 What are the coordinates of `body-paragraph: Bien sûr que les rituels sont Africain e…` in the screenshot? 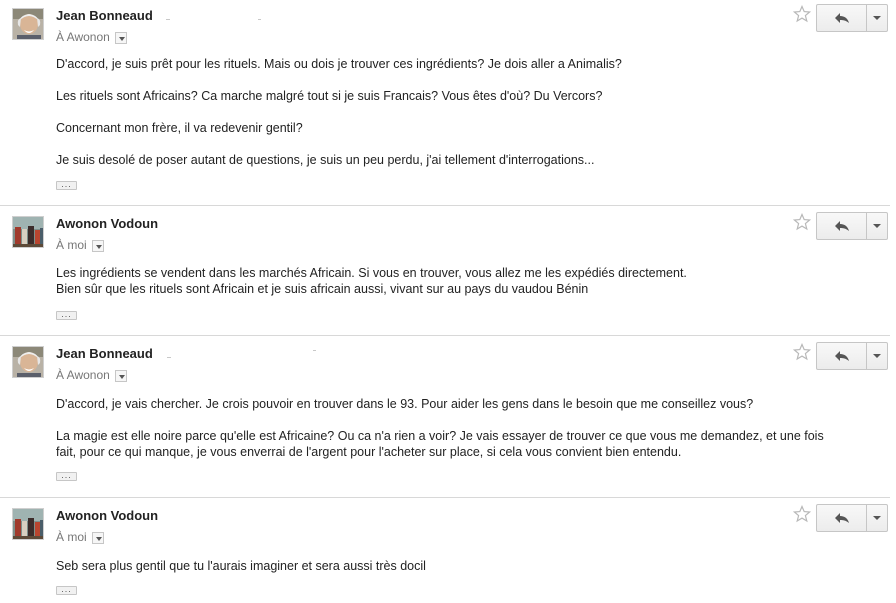 It's located at (322, 289).